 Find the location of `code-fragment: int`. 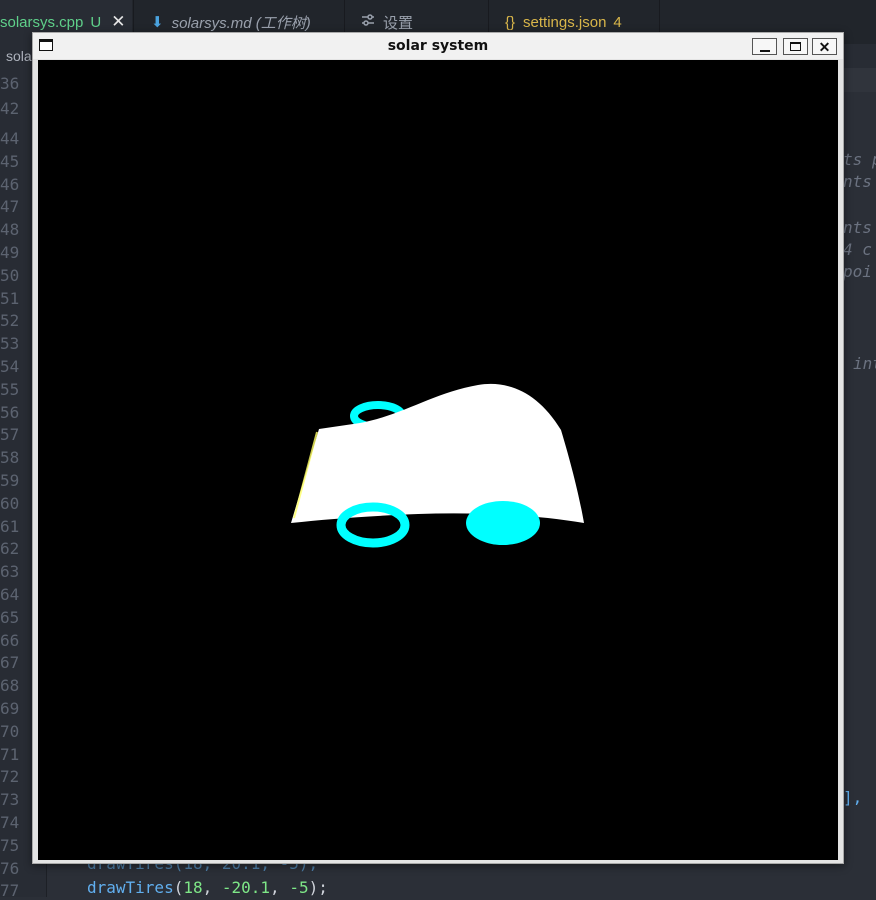

code-fragment: int is located at coordinates (864, 363).